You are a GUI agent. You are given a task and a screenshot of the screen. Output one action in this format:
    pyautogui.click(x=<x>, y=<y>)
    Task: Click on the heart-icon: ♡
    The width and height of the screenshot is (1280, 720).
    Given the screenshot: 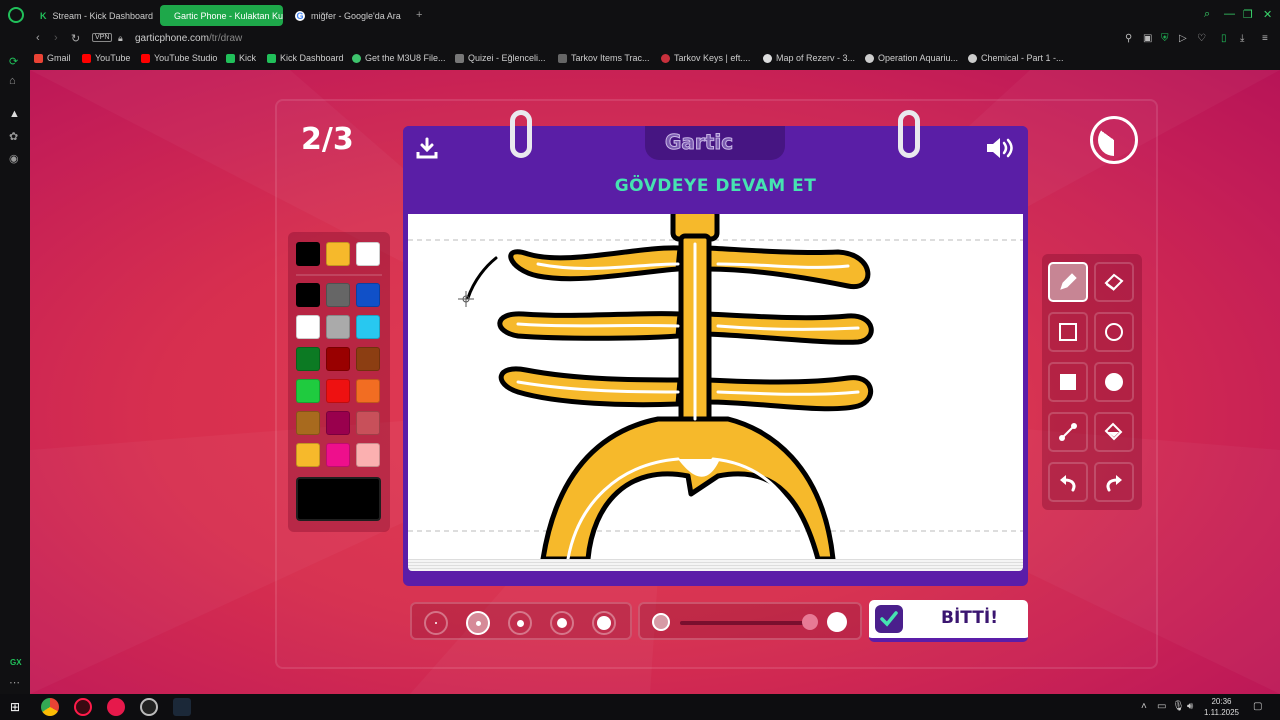 What is the action you would take?
    pyautogui.click(x=1201, y=38)
    